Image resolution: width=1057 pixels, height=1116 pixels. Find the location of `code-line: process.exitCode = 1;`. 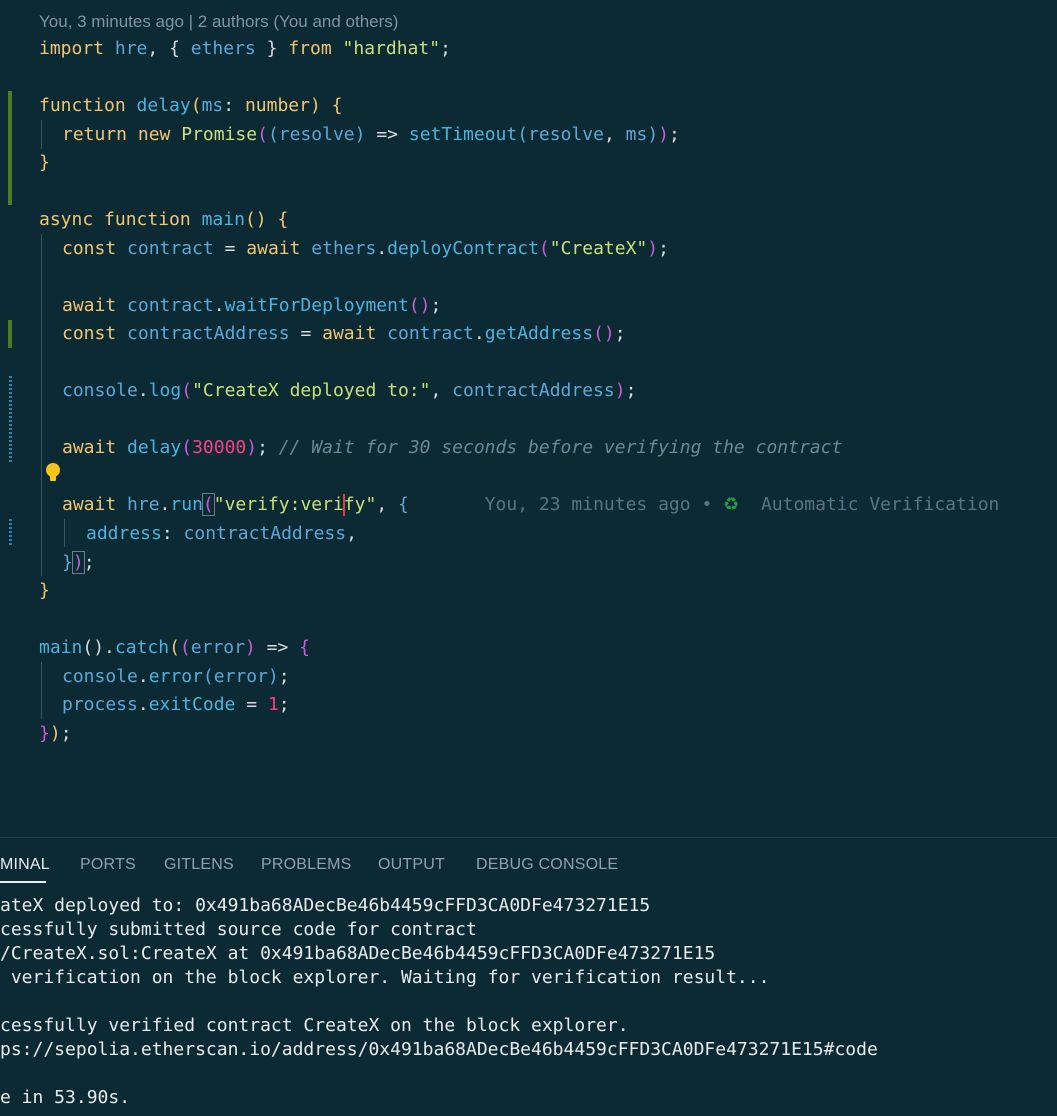

code-line: process.exitCode = 1; is located at coordinates (176, 704).